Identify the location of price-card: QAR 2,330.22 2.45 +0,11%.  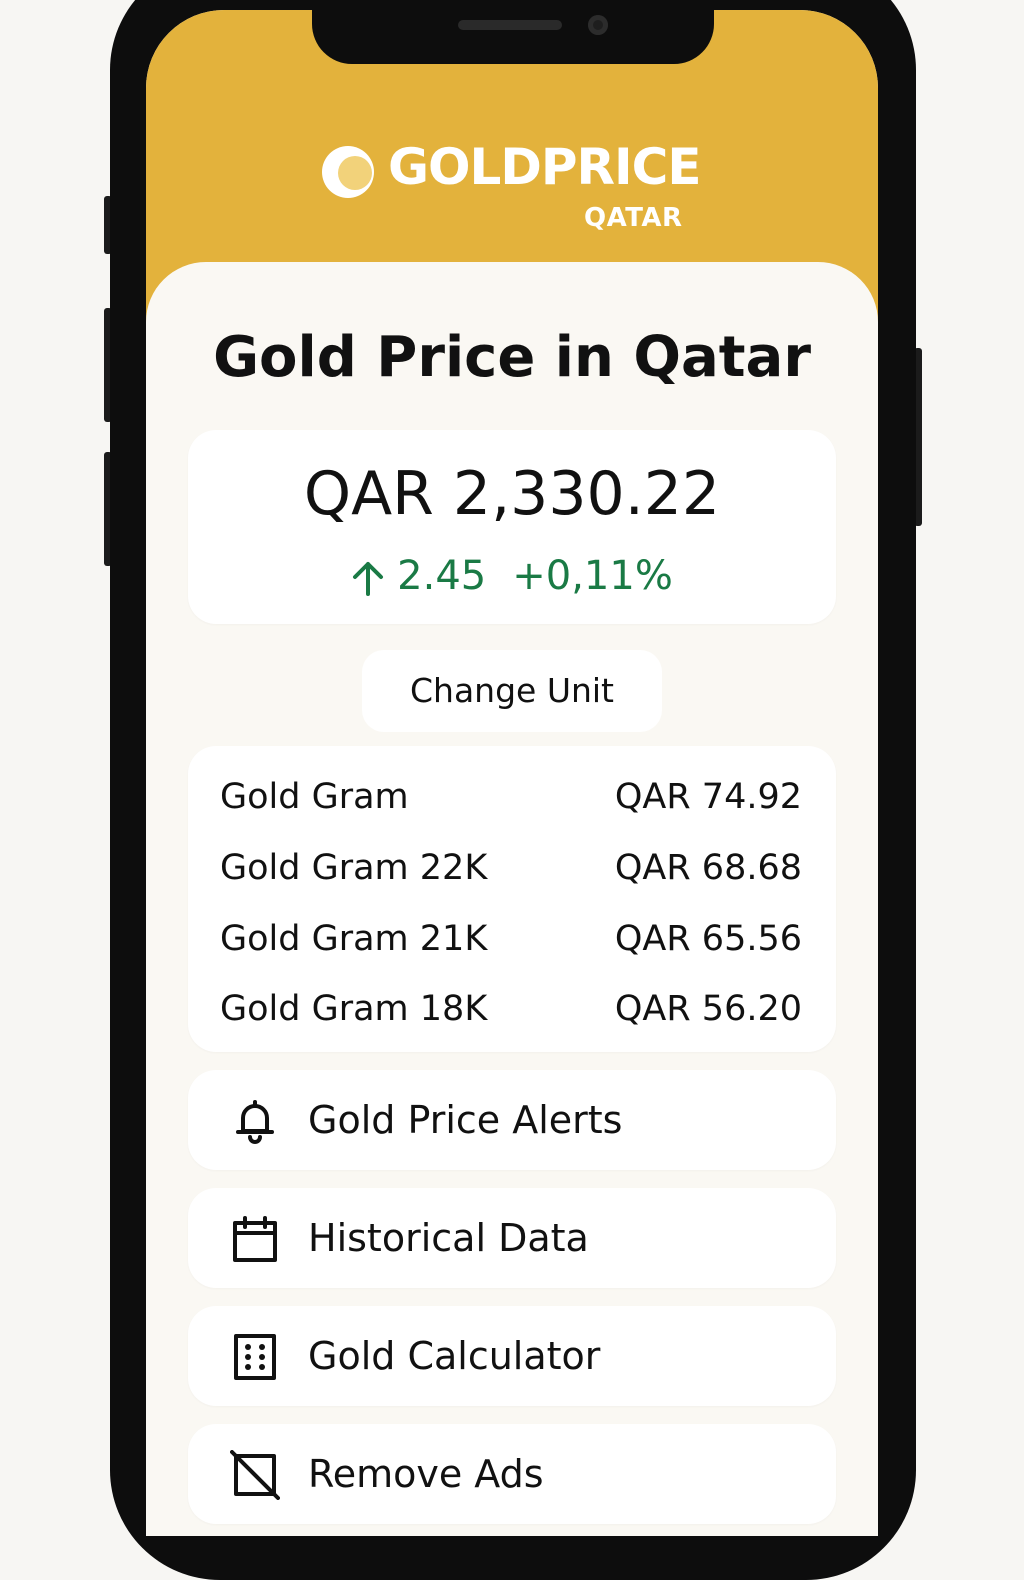
(512, 527).